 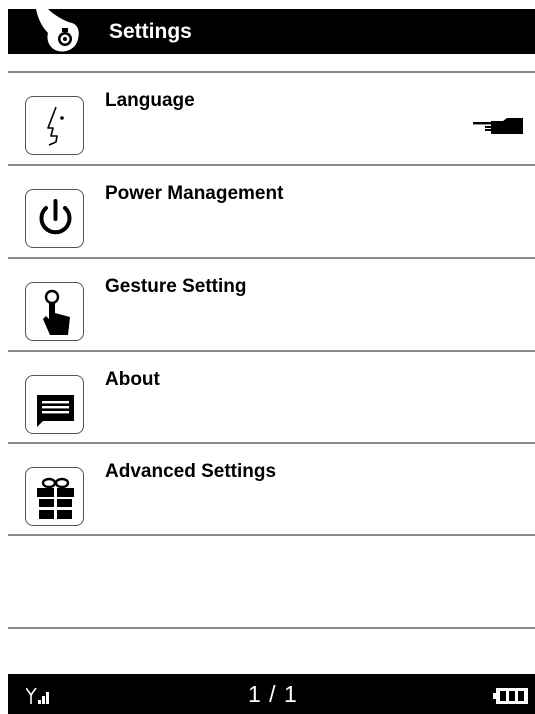 What do you see at coordinates (271, 31) in the screenshot?
I see `title-bar: Settings` at bounding box center [271, 31].